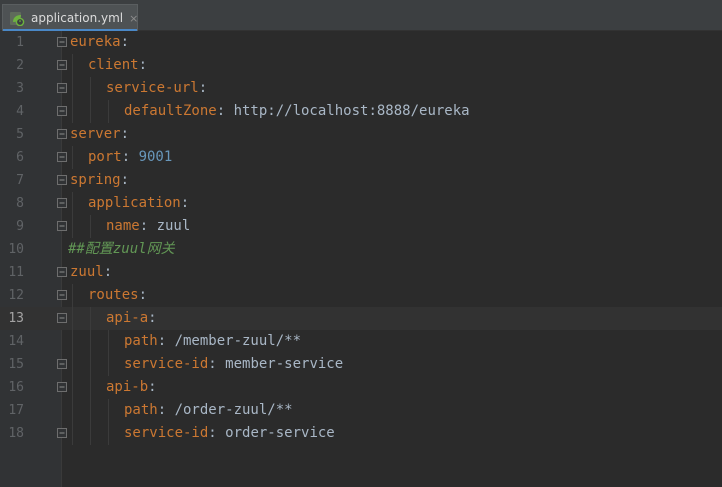 This screenshot has height=487, width=722. Describe the element at coordinates (361, 180) in the screenshot. I see `code-line: 7 spring:` at that location.